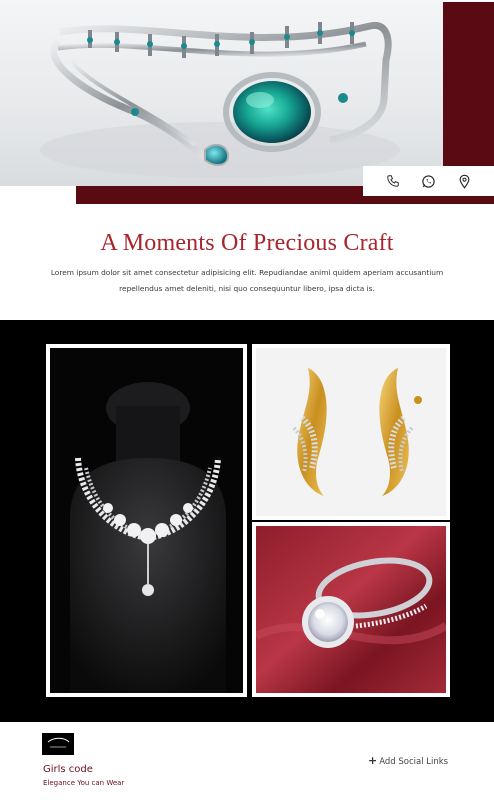 The image size is (494, 806). What do you see at coordinates (247, 243) in the screenshot?
I see `page-title: A Moments Of Precious Craft` at bounding box center [247, 243].